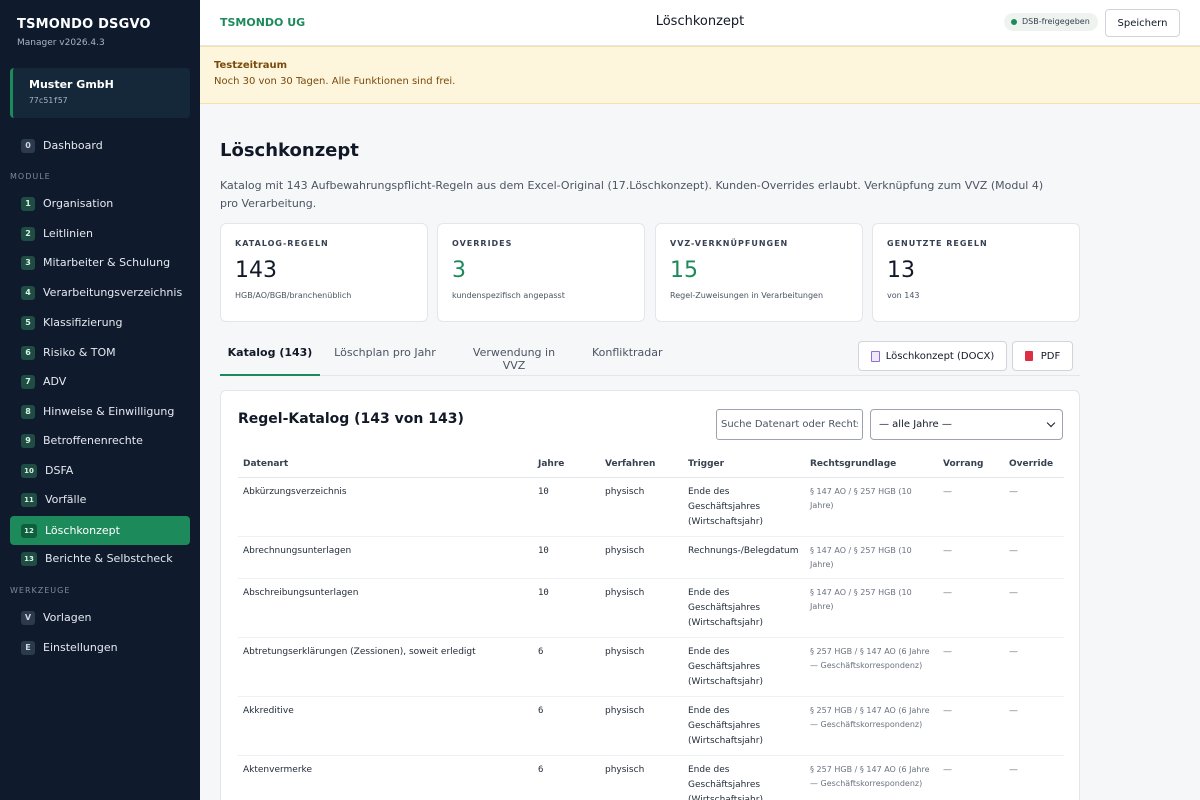 The width and height of the screenshot is (1200, 800). What do you see at coordinates (940, 356) in the screenshot?
I see `export-docx-label: Löschkonzept (DOCX)` at bounding box center [940, 356].